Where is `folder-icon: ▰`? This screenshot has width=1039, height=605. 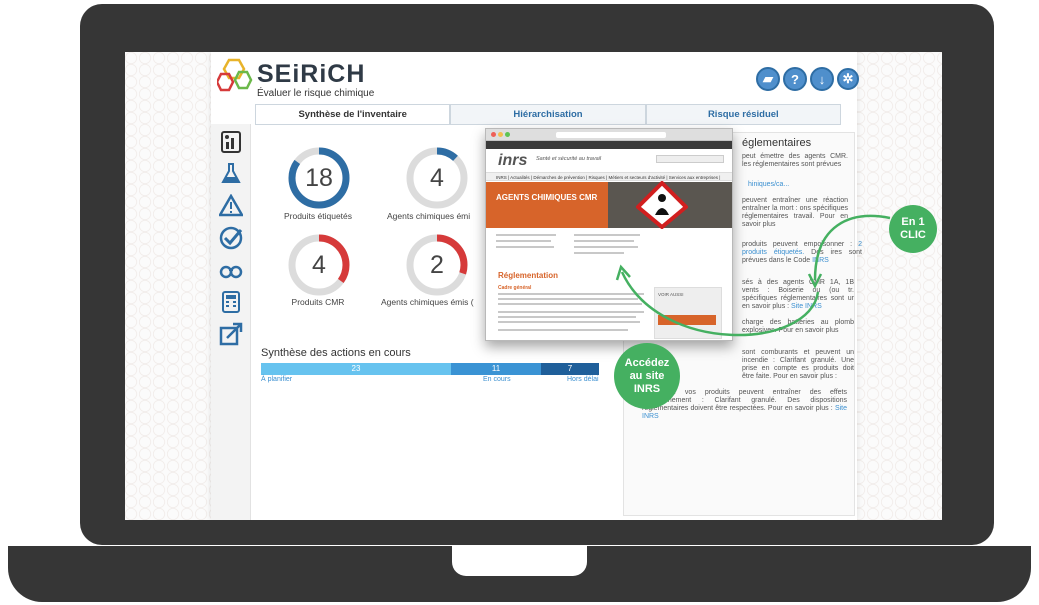 folder-icon: ▰ is located at coordinates (768, 78).